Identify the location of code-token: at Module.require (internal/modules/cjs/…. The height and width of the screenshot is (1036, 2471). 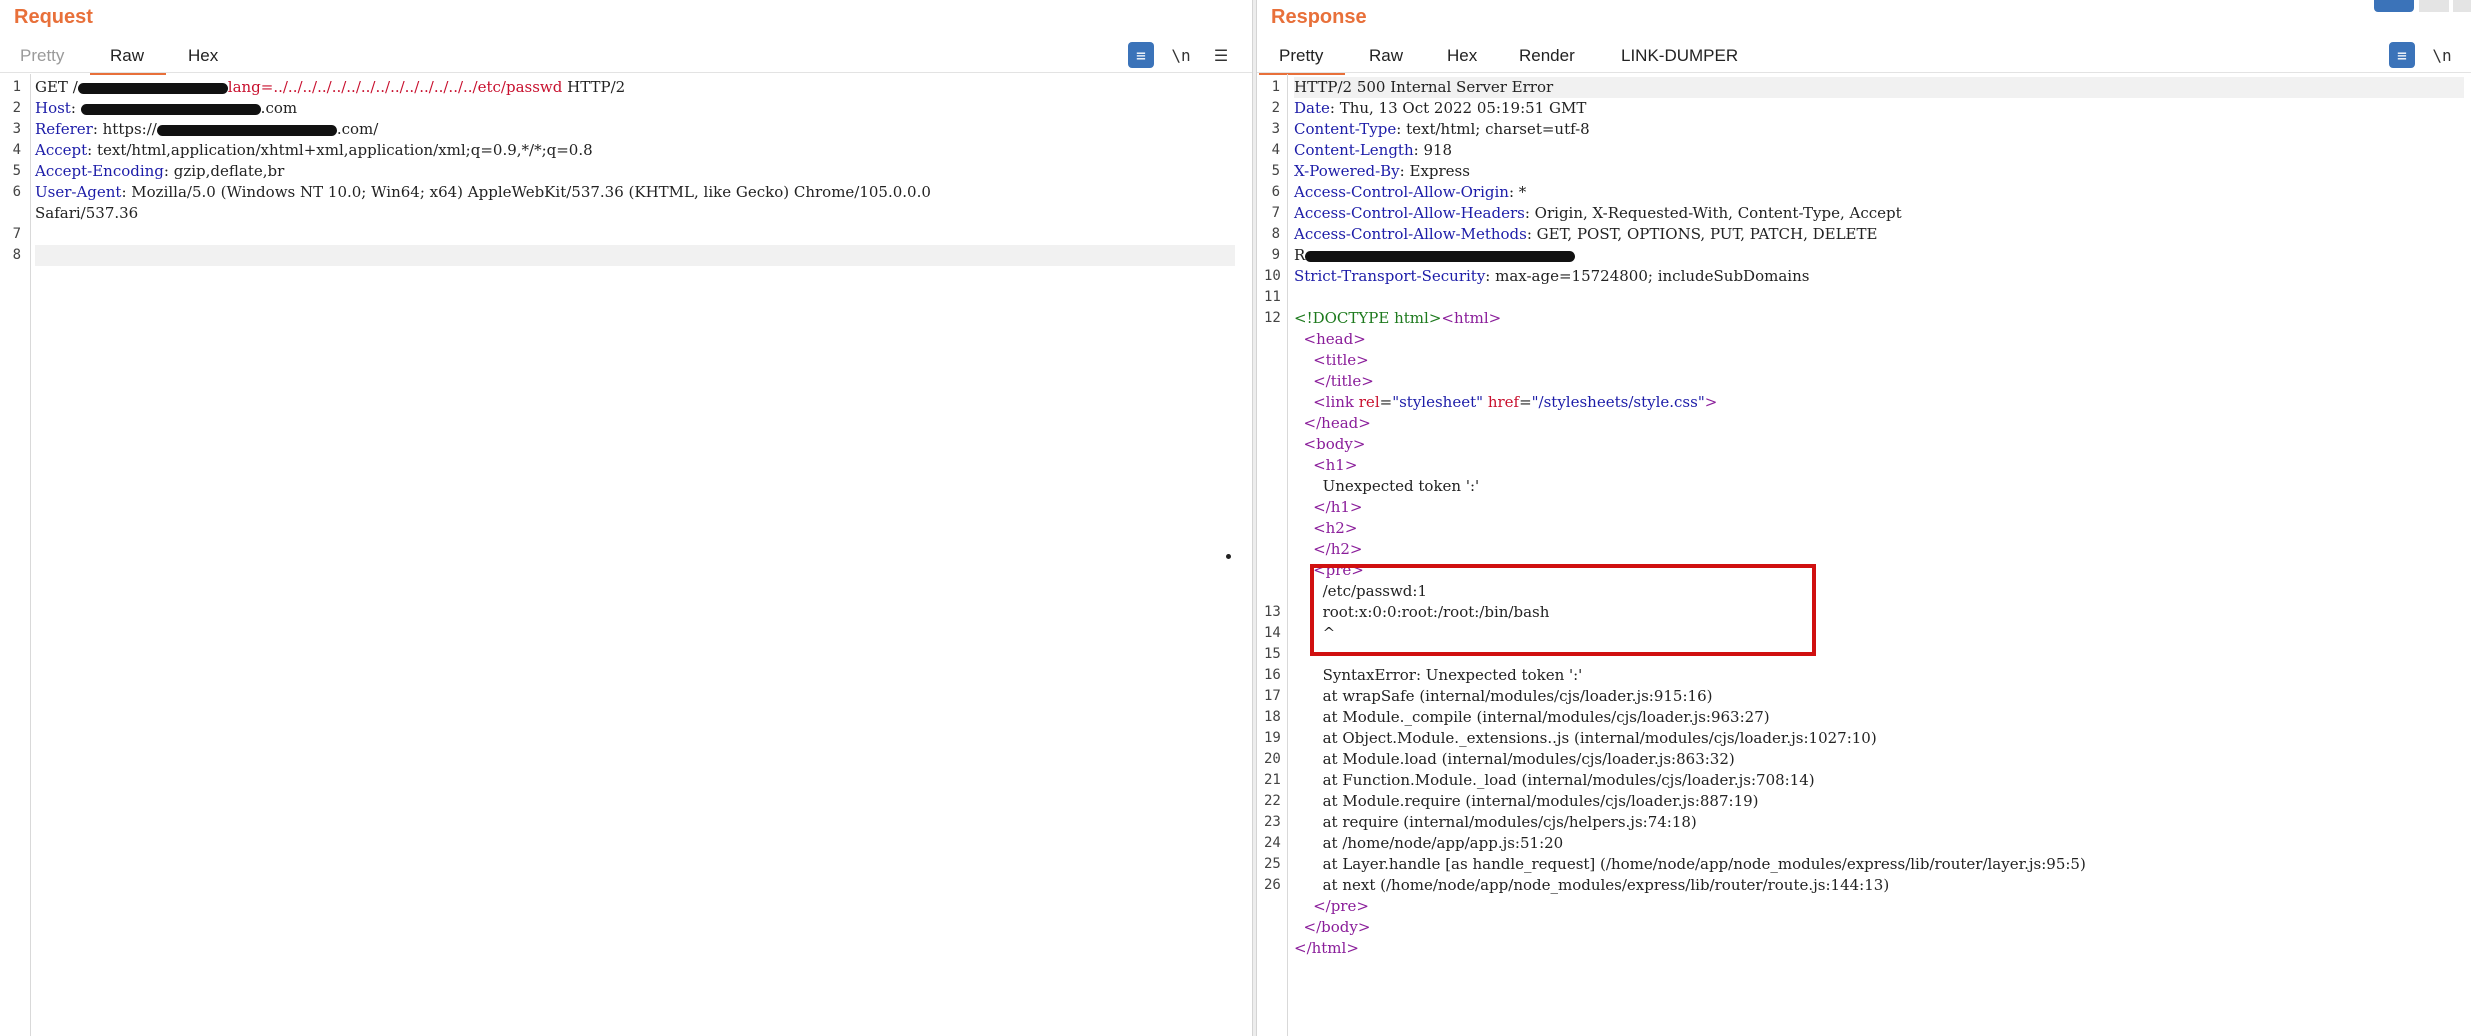
(1526, 801).